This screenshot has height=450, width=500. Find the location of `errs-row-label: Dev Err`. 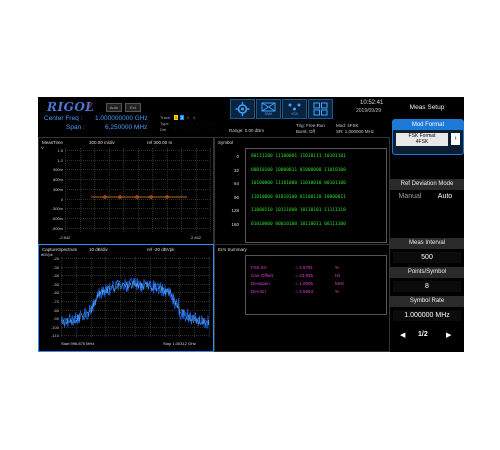

errs-row-label: Dev Err is located at coordinates (259, 291).